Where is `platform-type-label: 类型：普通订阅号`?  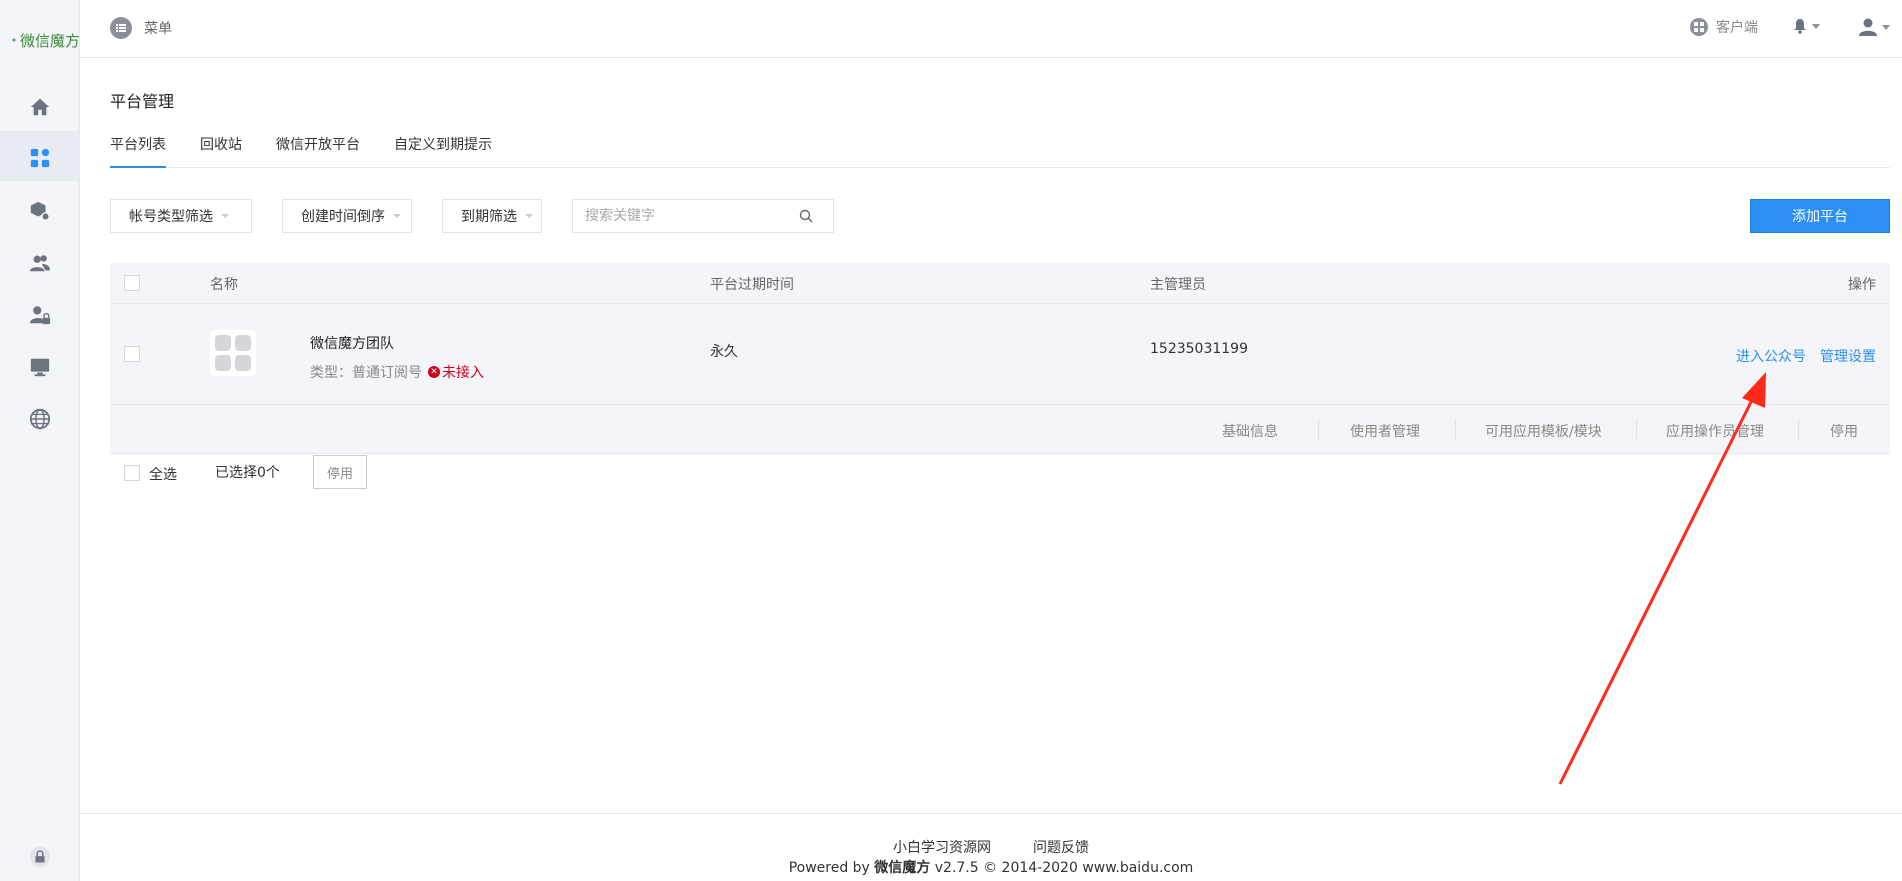
platform-type-label: 类型：普通订阅号 is located at coordinates (366, 373).